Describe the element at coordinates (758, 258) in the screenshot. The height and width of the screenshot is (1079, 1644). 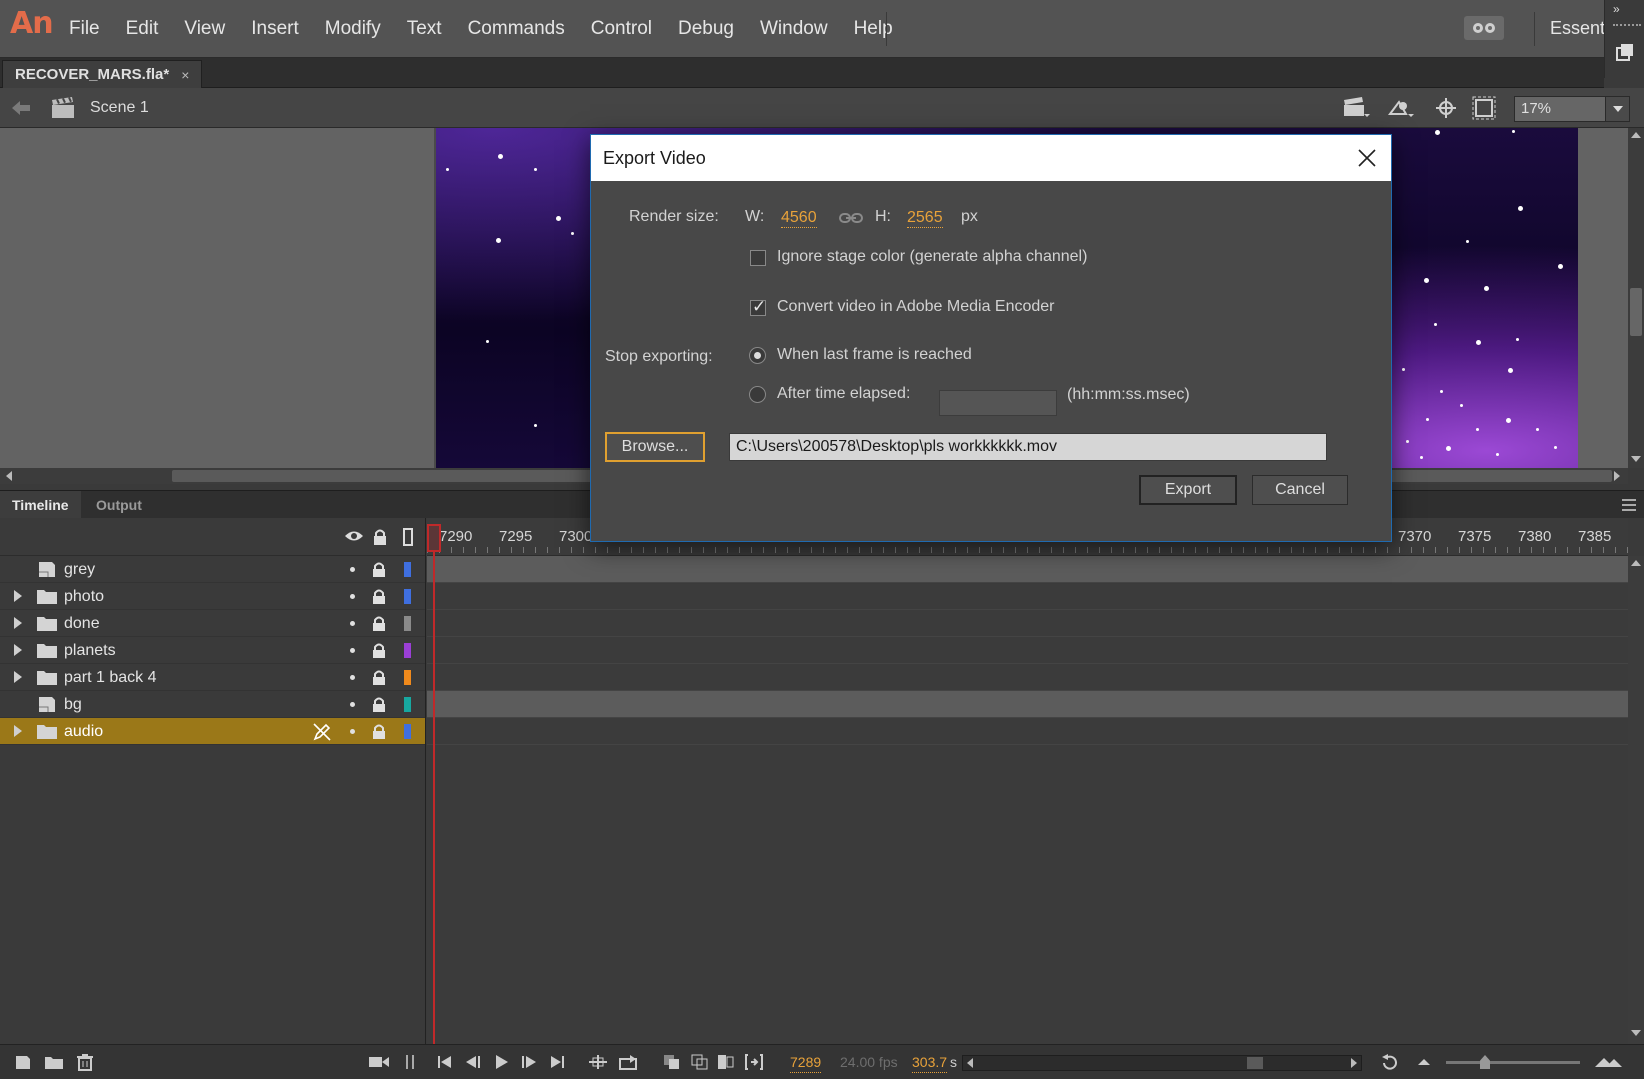
I see `ignore-stage-color-checkbox` at that location.